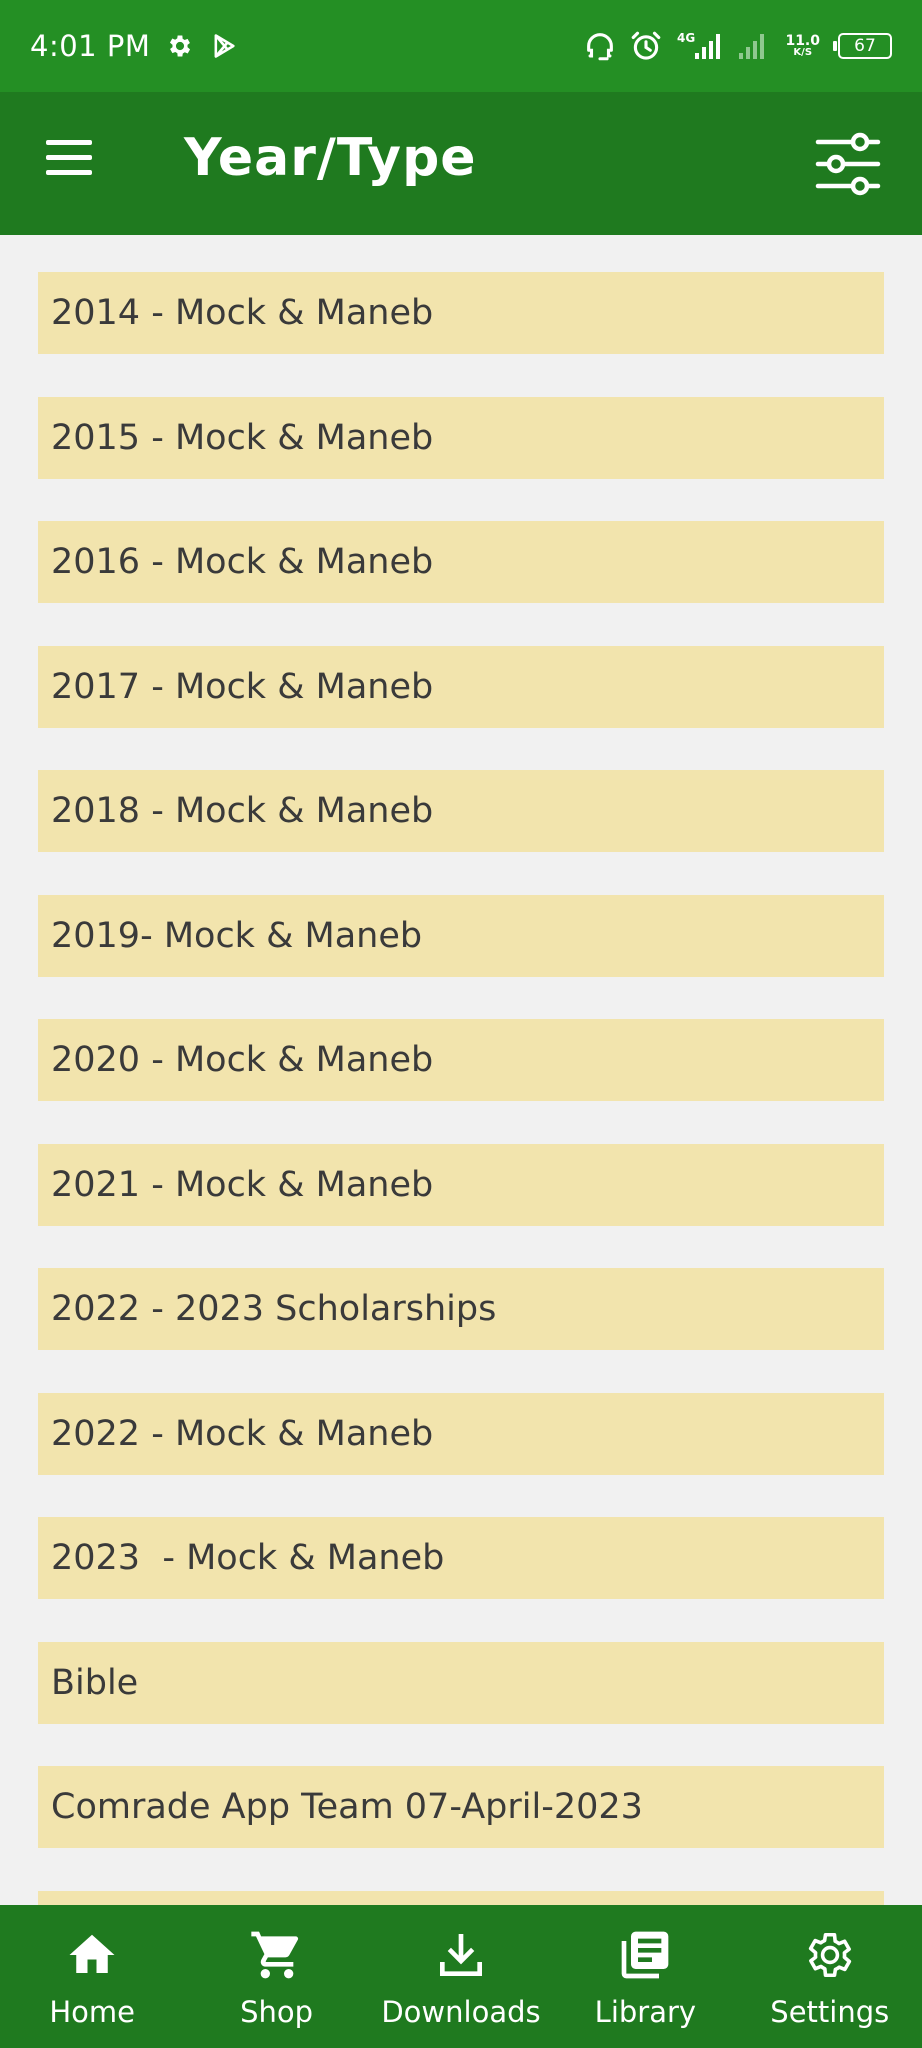 Image resolution: width=922 pixels, height=2048 pixels. Describe the element at coordinates (461, 1807) in the screenshot. I see `list-item-comrade-app-team: Comrade App Team 07-April-2023` at that location.